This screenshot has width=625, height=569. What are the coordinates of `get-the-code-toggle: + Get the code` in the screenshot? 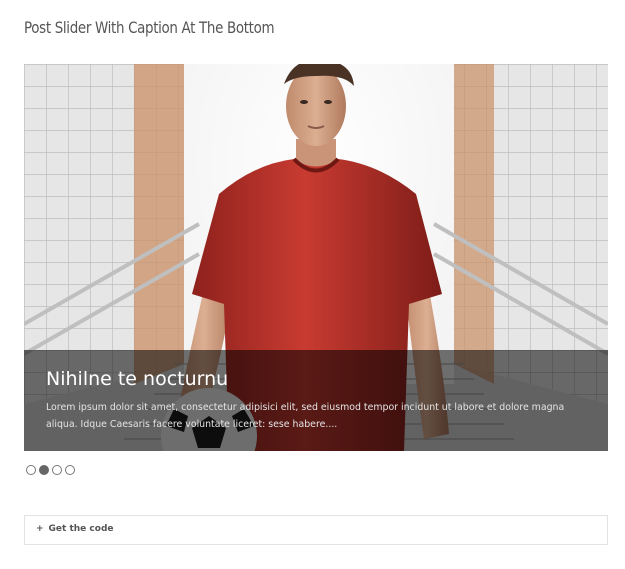 It's located at (75, 529).